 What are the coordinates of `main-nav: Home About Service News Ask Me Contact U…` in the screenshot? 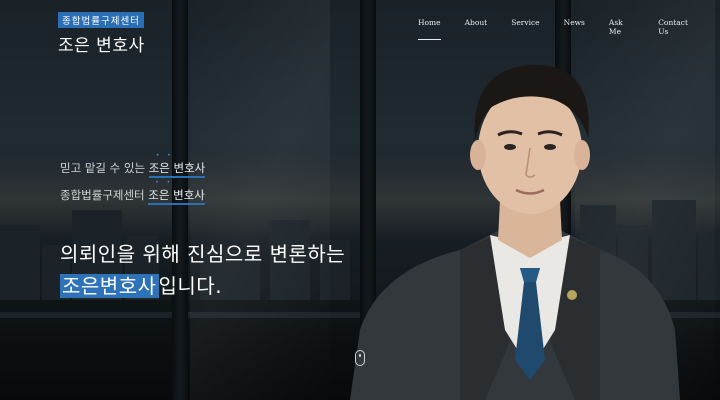 It's located at (569, 29).